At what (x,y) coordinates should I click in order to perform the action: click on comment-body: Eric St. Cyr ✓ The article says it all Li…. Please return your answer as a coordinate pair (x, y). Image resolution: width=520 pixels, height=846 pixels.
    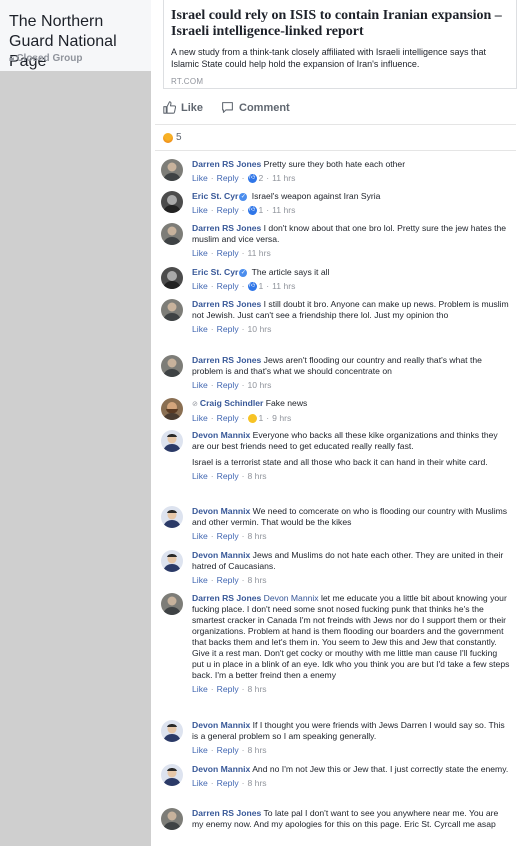
    Looking at the image, I should click on (351, 279).